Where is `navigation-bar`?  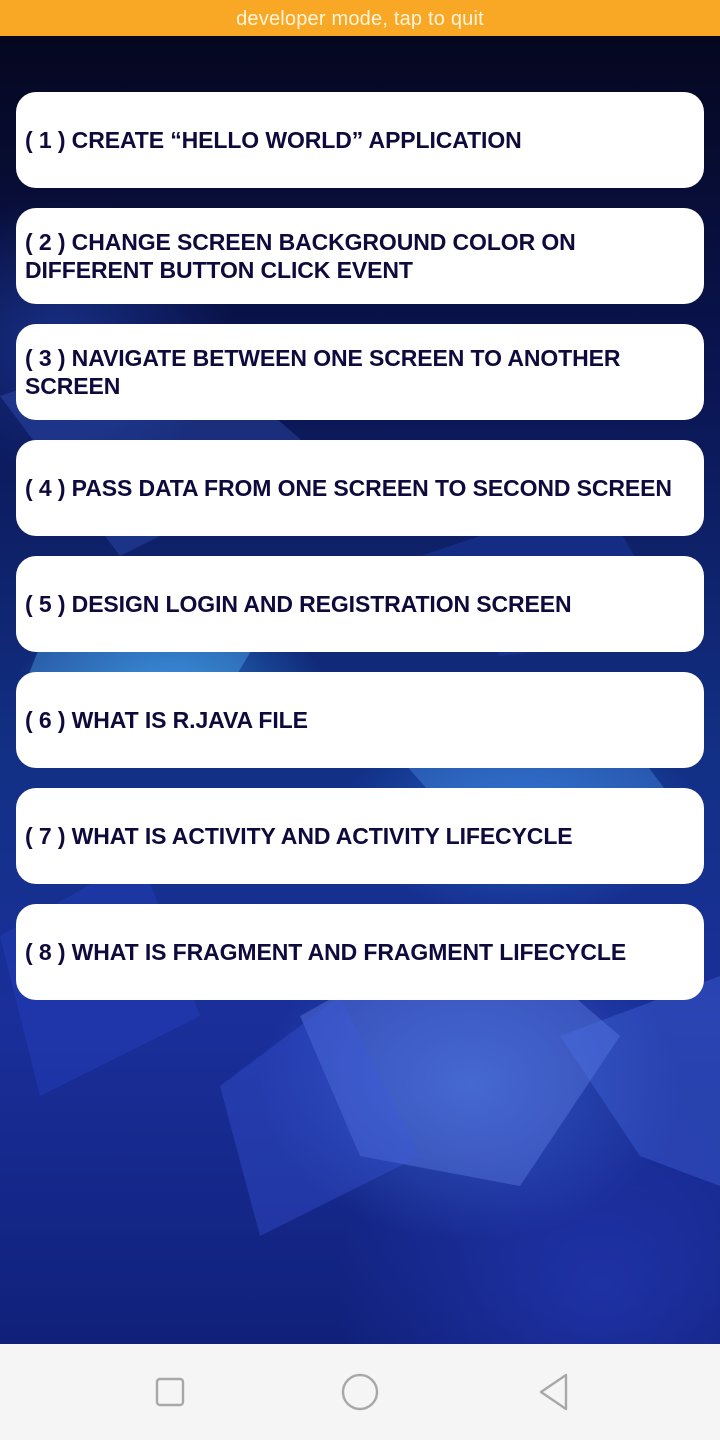
navigation-bar is located at coordinates (360, 1392).